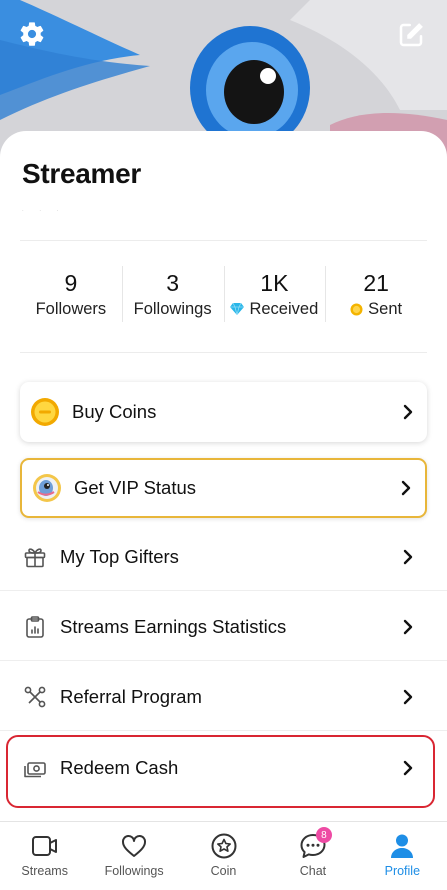 This screenshot has width=447, height=890. What do you see at coordinates (356, 309) in the screenshot?
I see `coin-icon` at bounding box center [356, 309].